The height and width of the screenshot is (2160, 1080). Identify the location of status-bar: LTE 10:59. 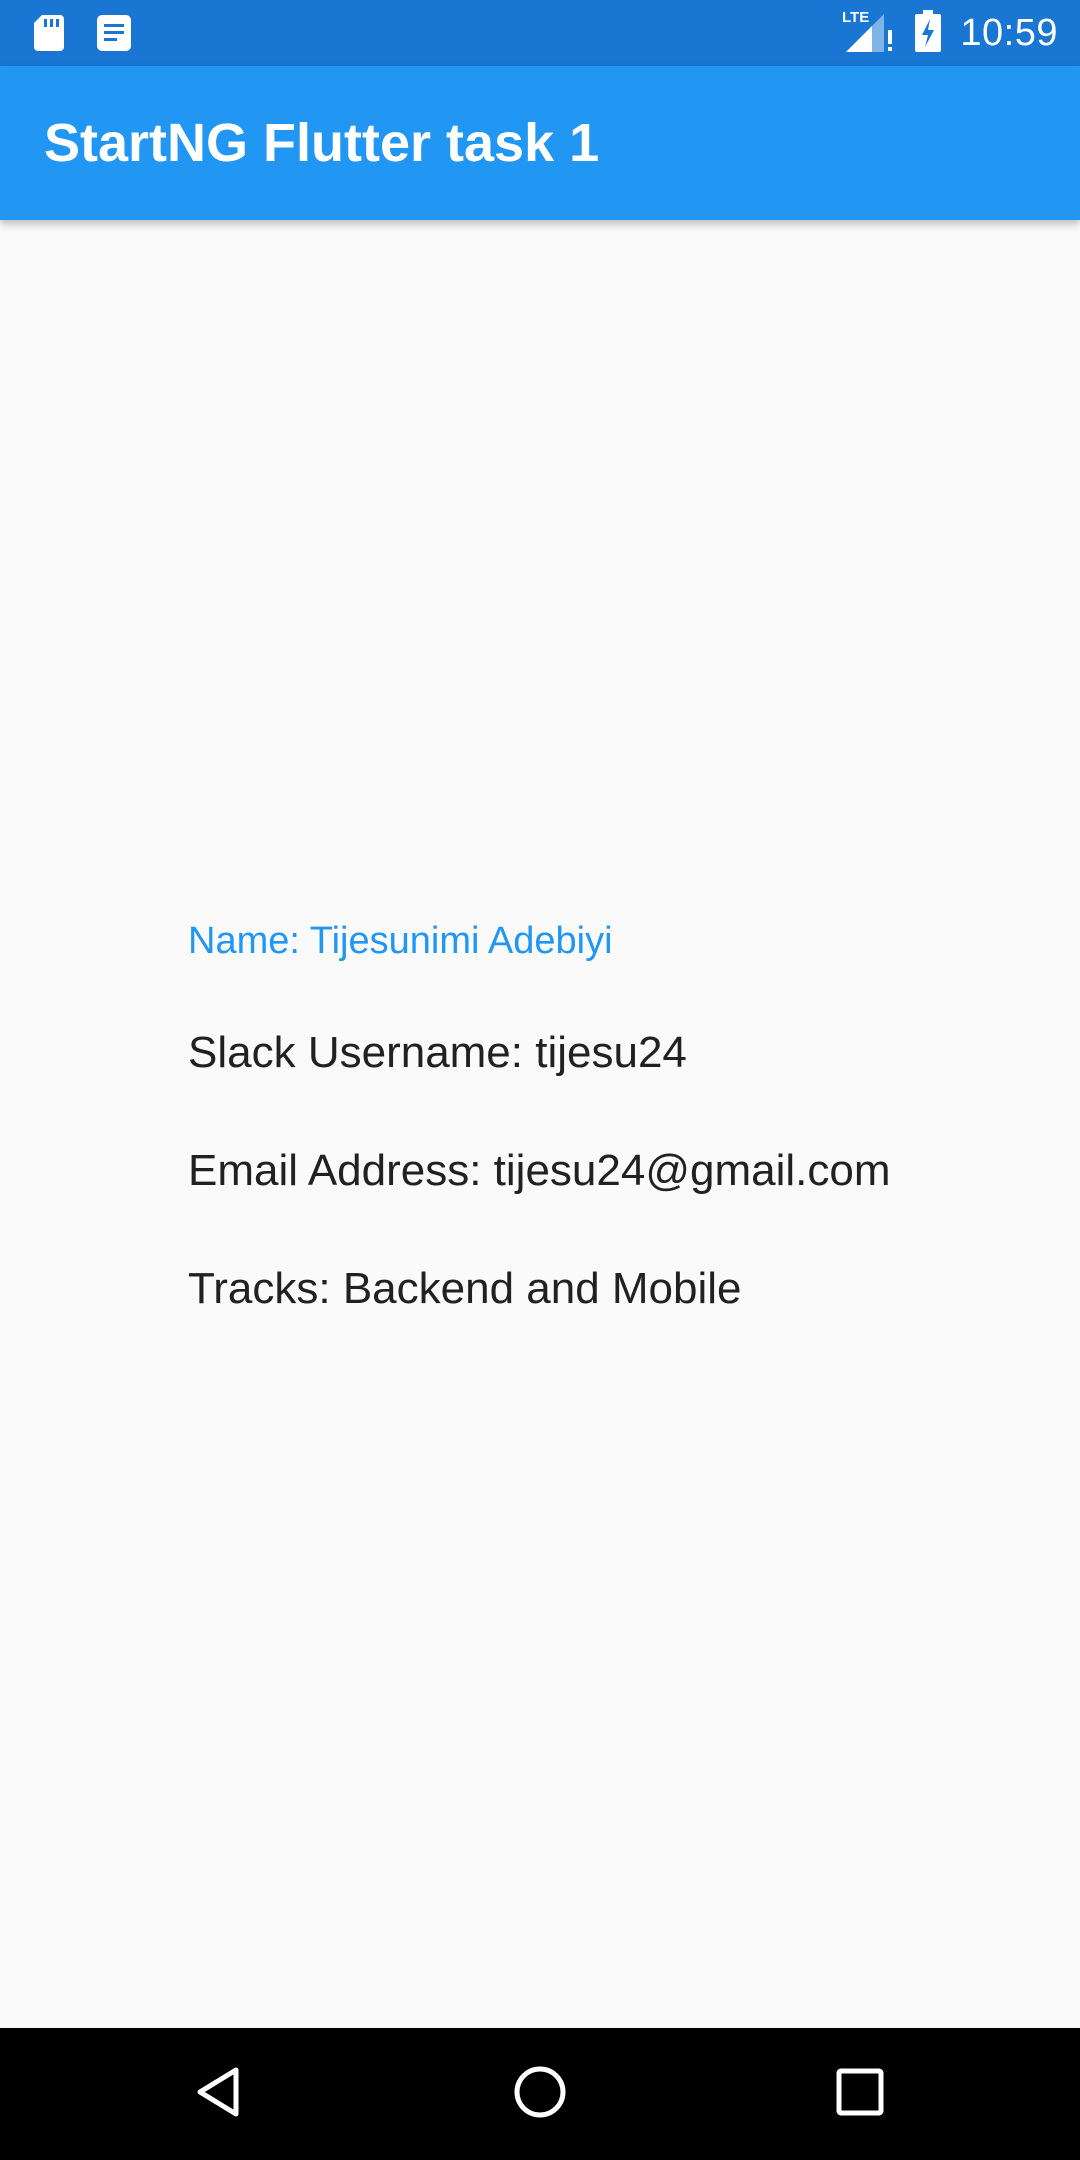
(540, 33).